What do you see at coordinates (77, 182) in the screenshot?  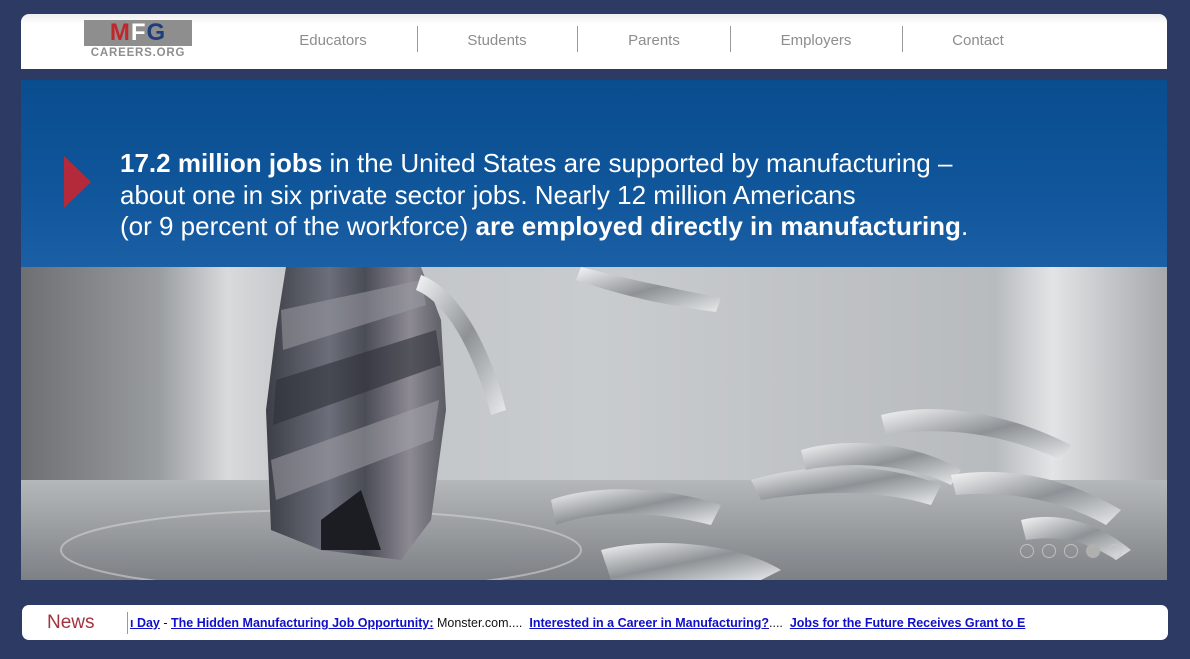 I see `play-arrow-icon` at bounding box center [77, 182].